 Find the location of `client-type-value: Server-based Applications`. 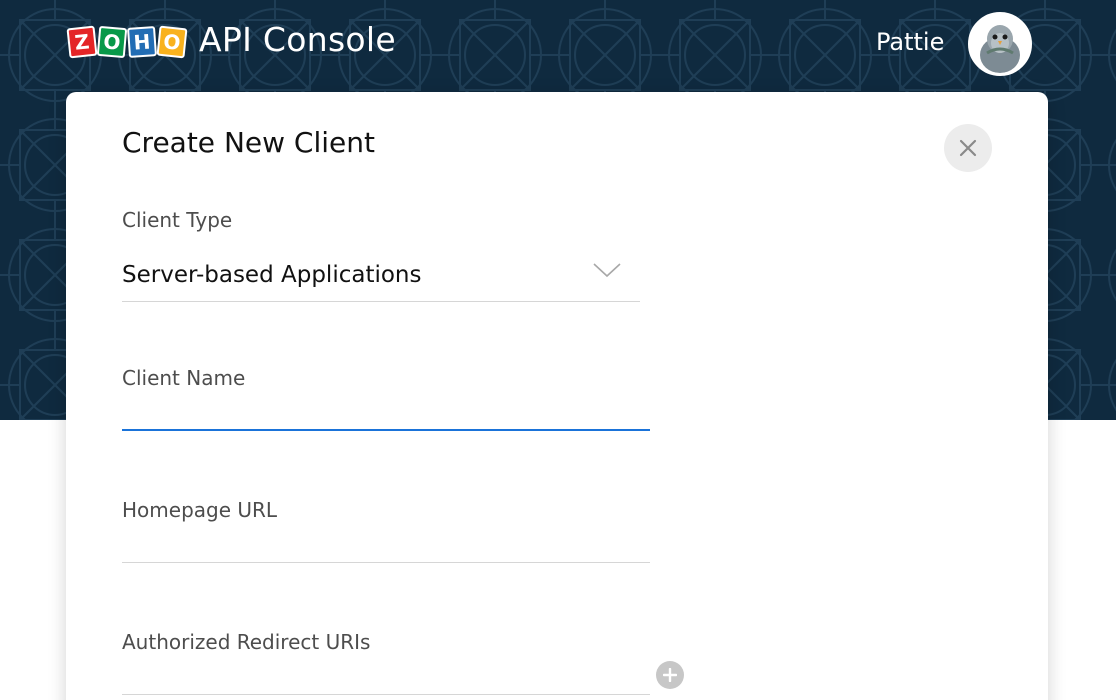

client-type-value: Server-based Applications is located at coordinates (272, 275).